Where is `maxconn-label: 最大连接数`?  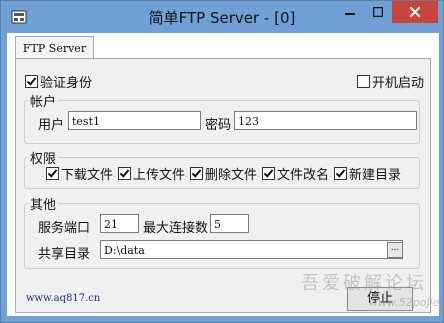 maxconn-label: 最大连接数 is located at coordinates (176, 228).